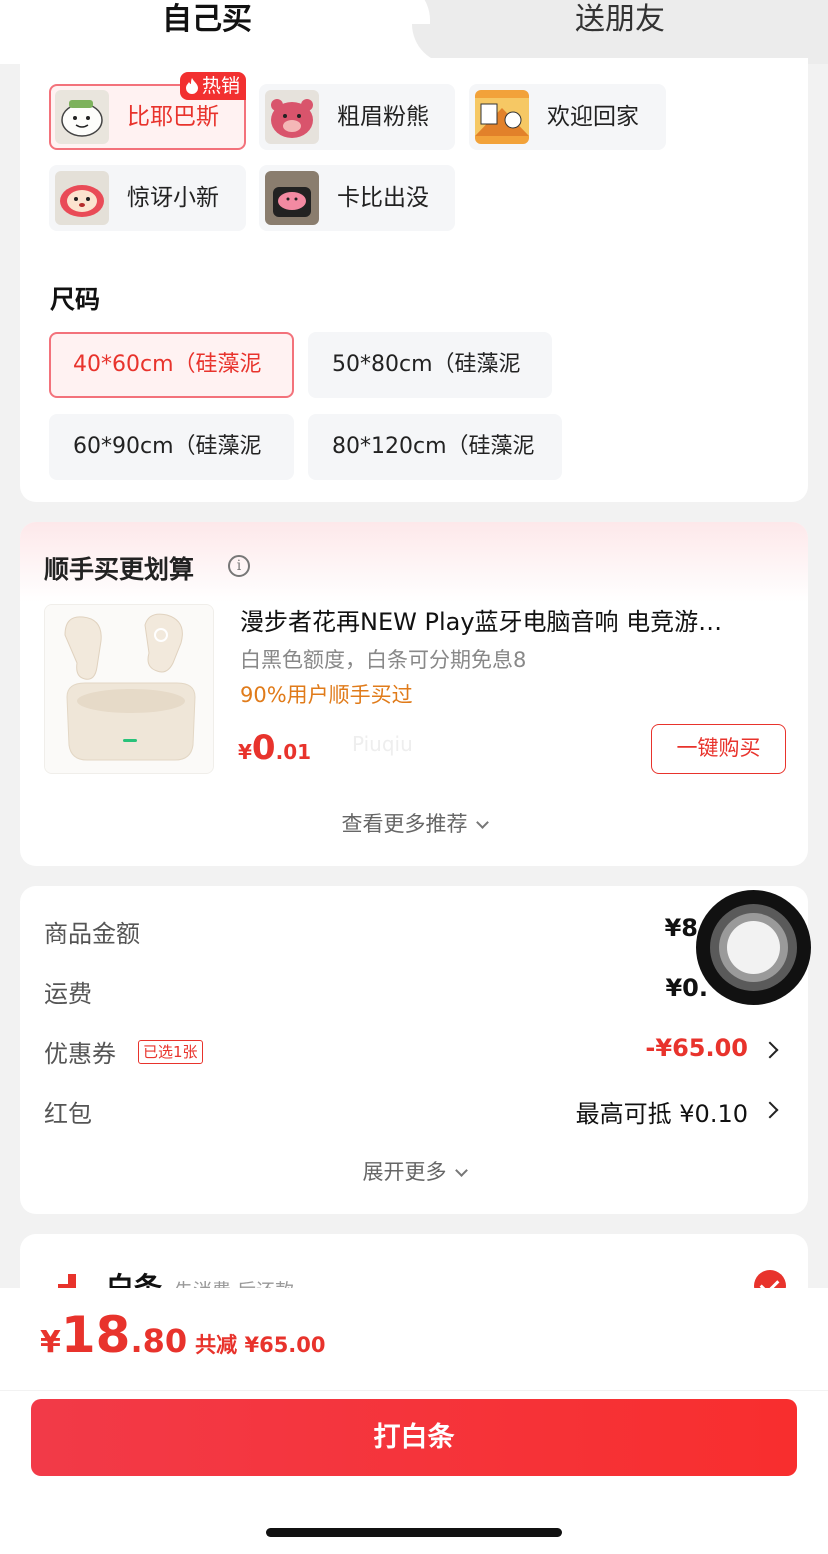  I want to click on size-chip-50x80: 50*80cm（硅藻泥, so click(430, 365).